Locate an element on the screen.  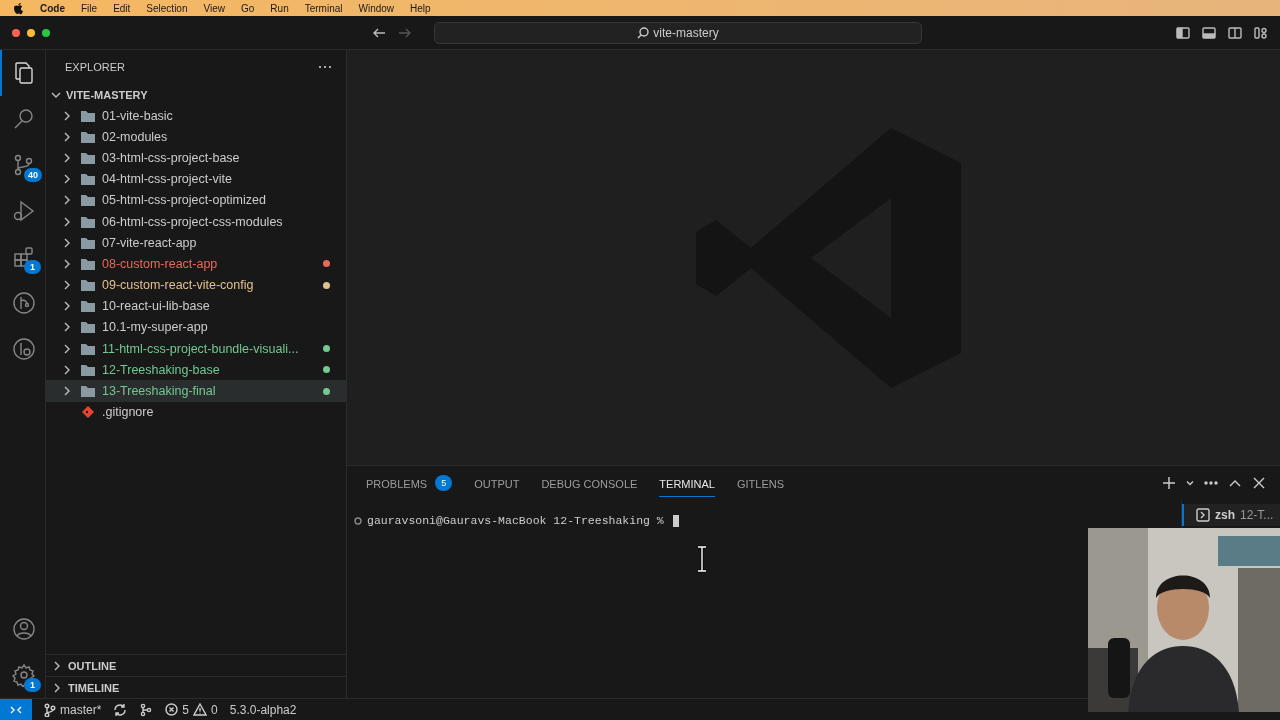
terminal-cursor is located at coordinates (675, 520).